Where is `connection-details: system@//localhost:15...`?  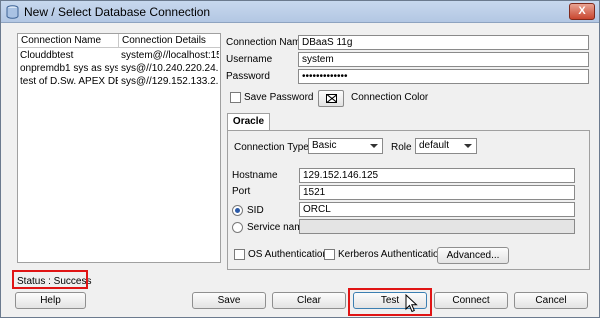
connection-details: system@//localhost:15... is located at coordinates (170, 55).